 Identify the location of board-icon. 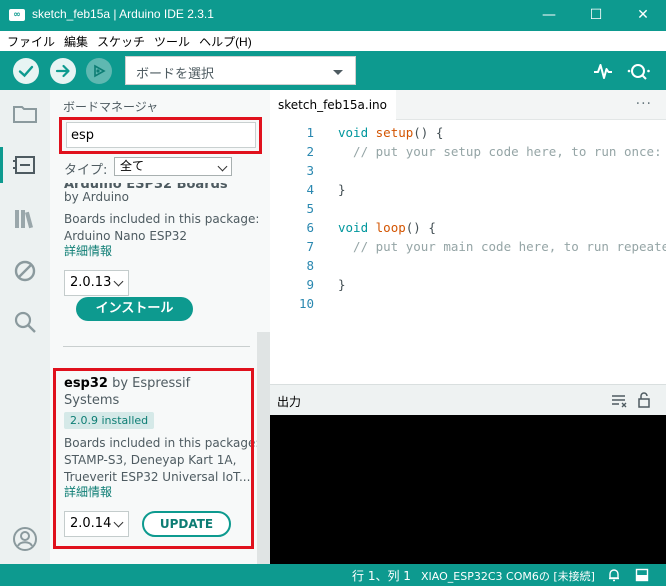
(24, 165).